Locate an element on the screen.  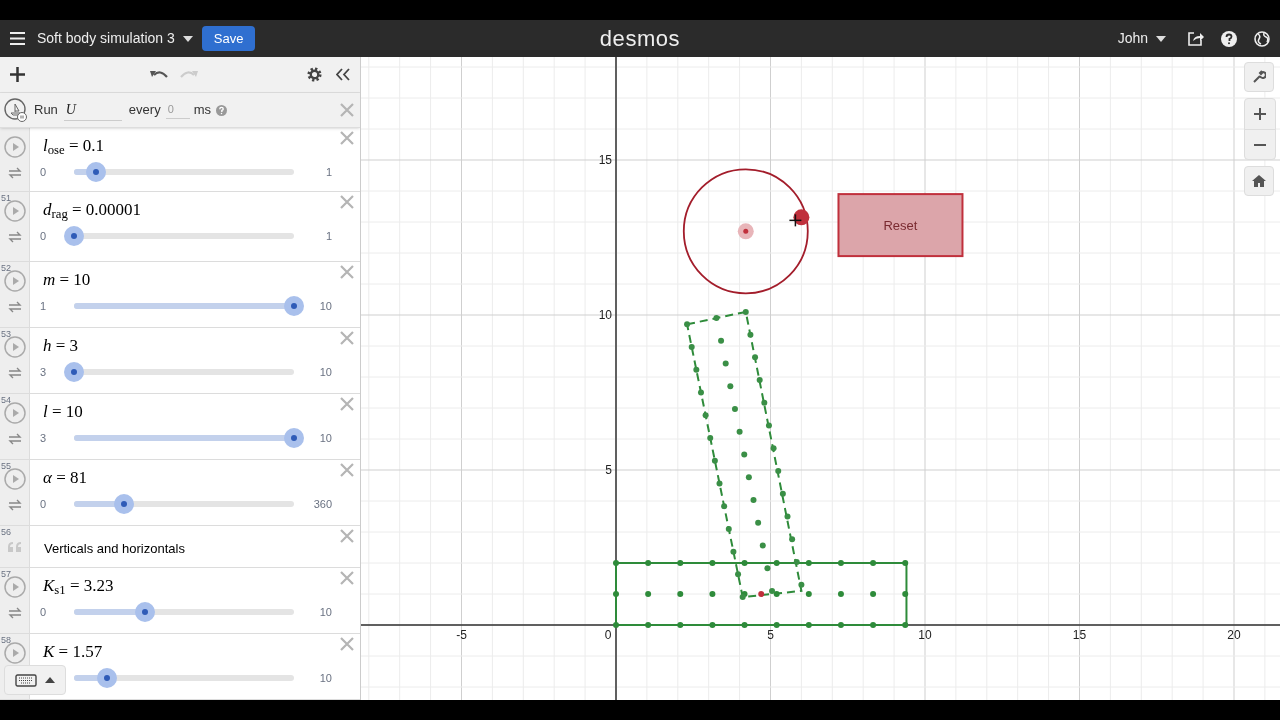
run-label: Run is located at coordinates (46, 110).